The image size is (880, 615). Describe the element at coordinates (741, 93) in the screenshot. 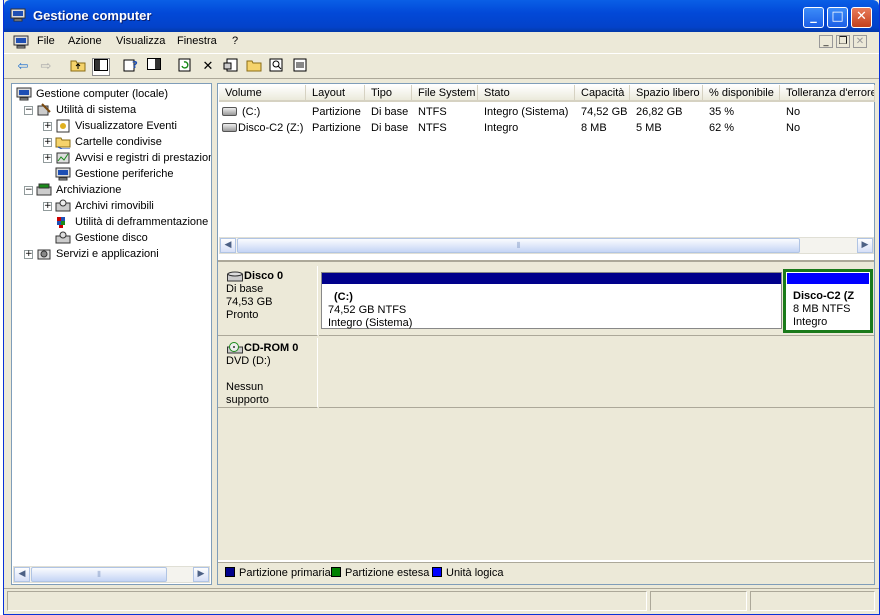

I see `column-header-disponibile: % disponibile` at that location.